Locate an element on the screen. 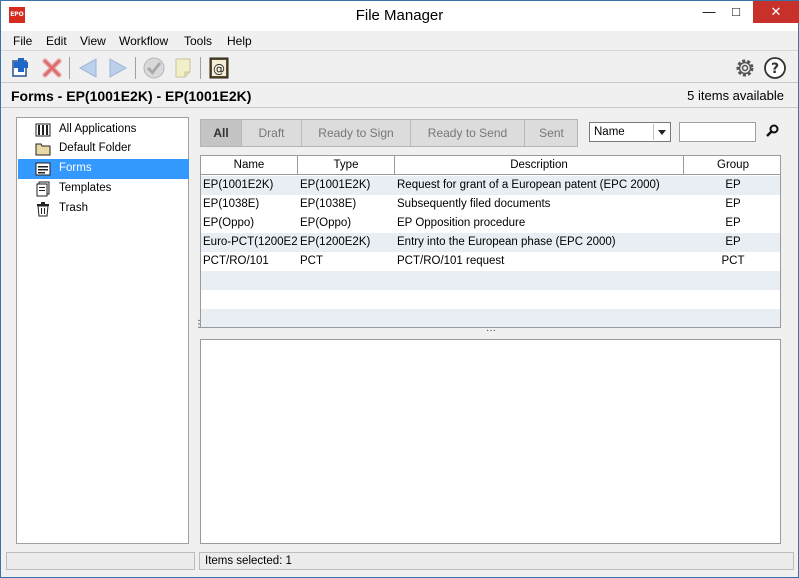  cell-name: EP(1038E) is located at coordinates (231, 204).